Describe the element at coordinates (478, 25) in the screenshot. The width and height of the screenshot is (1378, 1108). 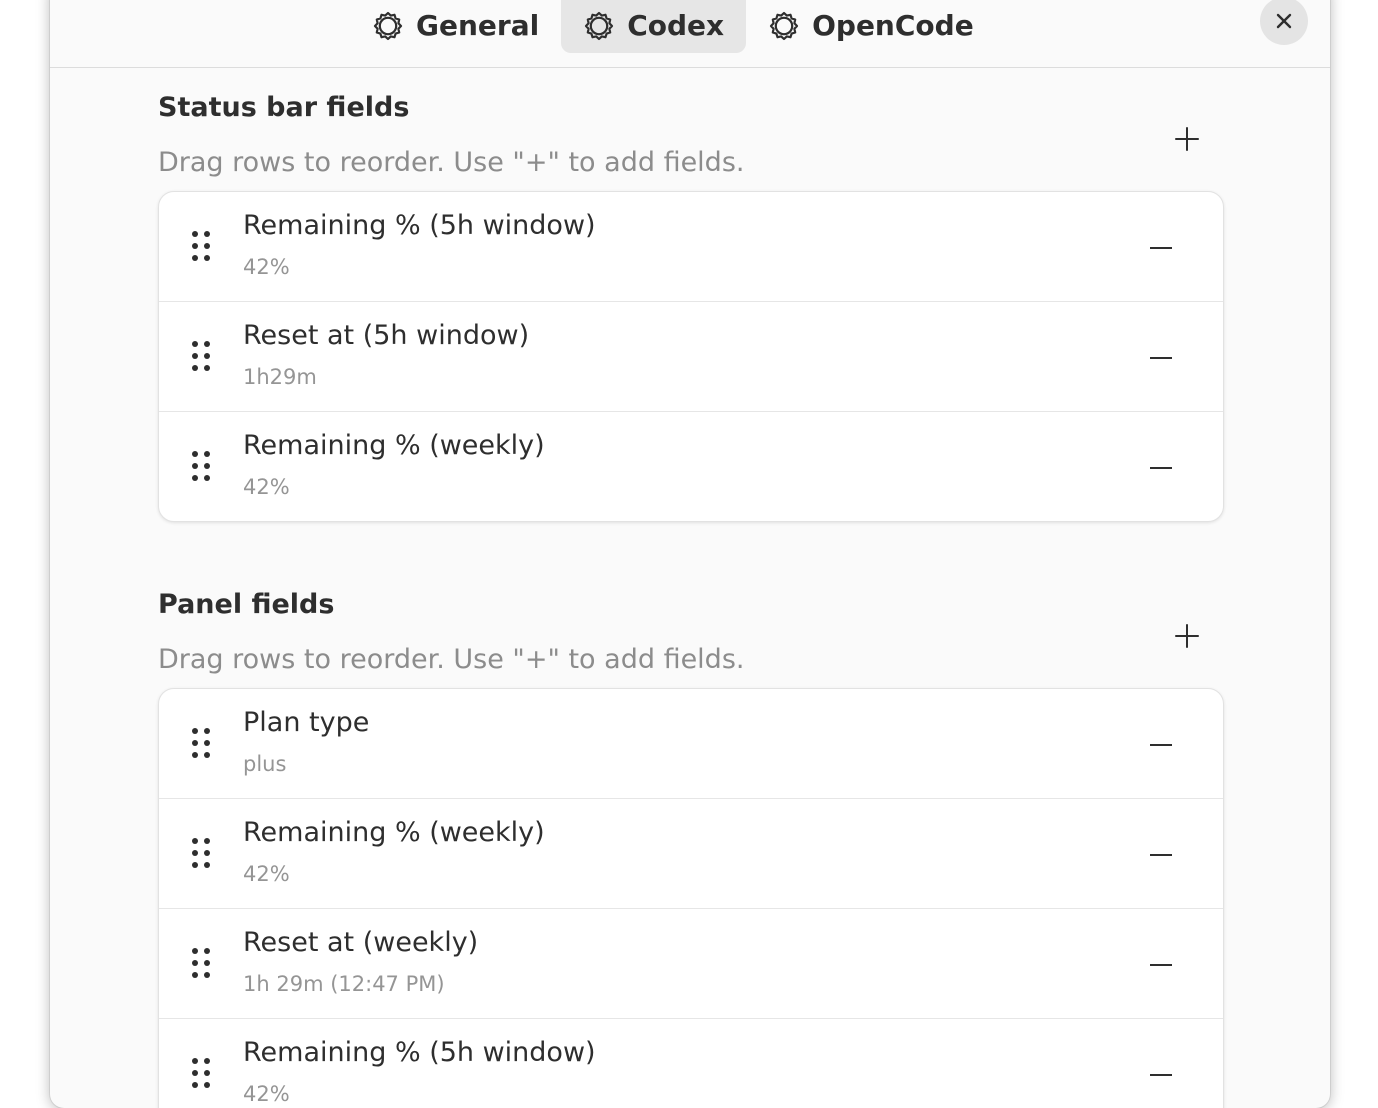
I see `tab-label: General` at that location.